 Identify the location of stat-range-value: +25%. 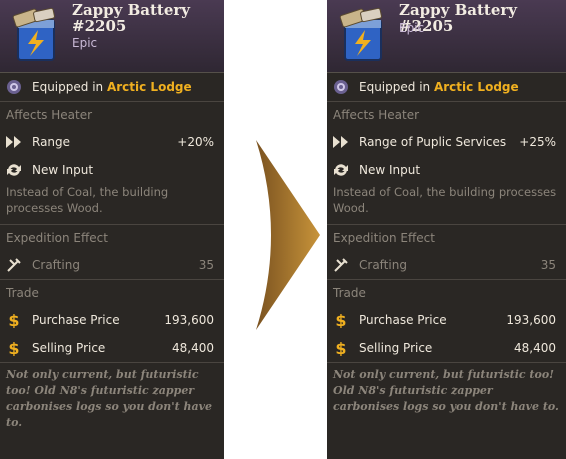
(537, 142).